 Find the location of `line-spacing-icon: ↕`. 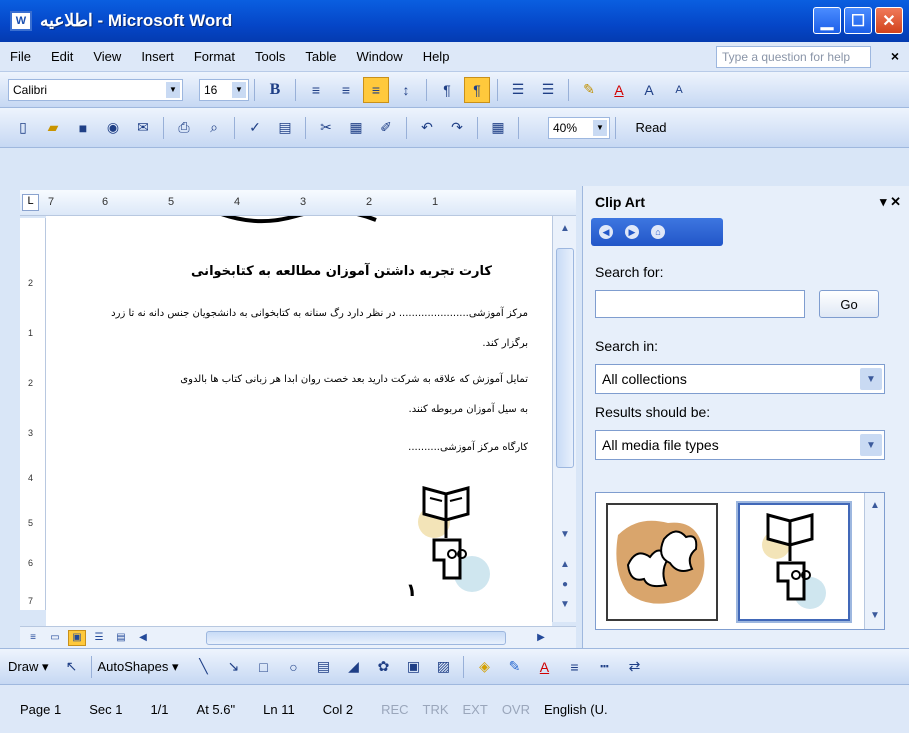

line-spacing-icon: ↕ is located at coordinates (406, 90).